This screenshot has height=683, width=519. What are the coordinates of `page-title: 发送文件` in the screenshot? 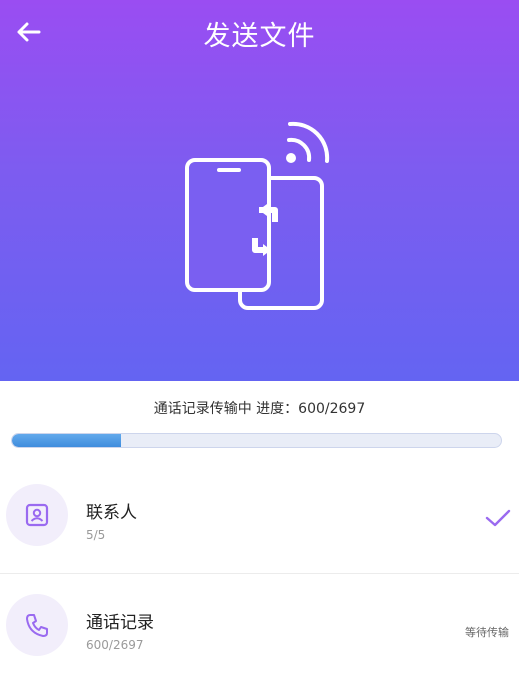 It's located at (259, 36).